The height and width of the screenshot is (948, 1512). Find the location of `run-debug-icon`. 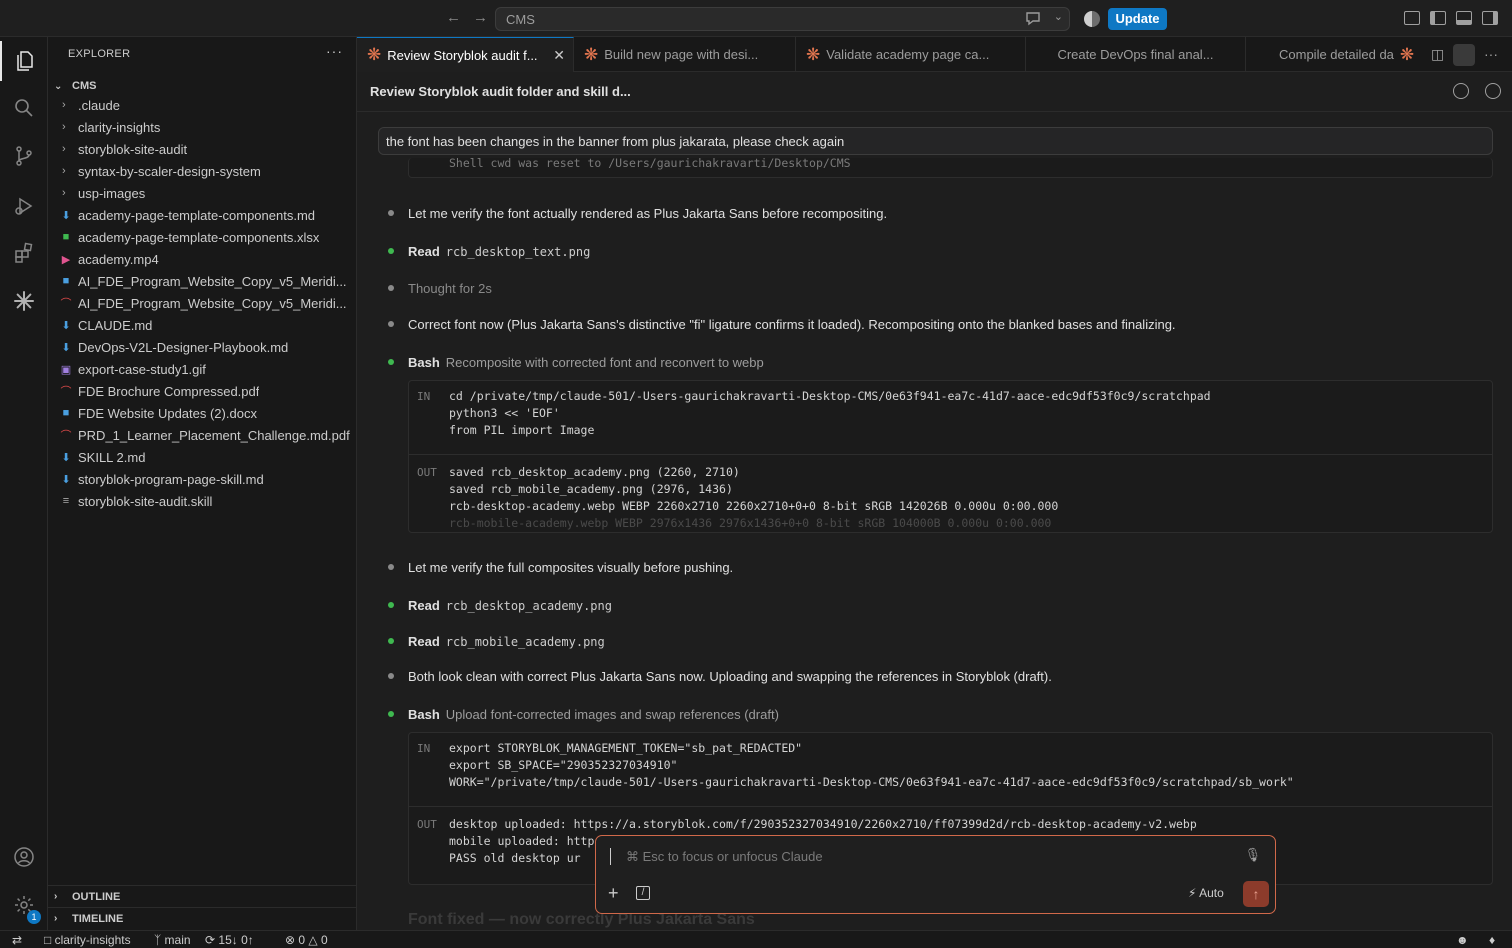

run-debug-icon is located at coordinates (24, 206).